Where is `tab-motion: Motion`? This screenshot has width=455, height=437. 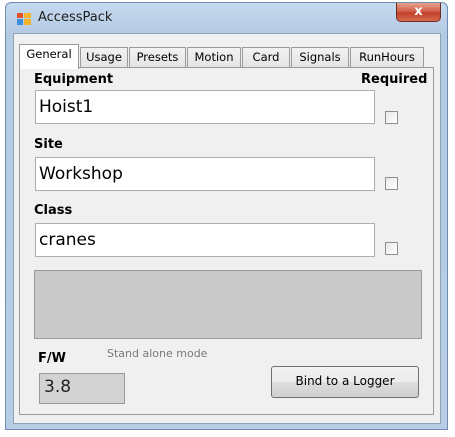
tab-motion: Motion is located at coordinates (214, 57).